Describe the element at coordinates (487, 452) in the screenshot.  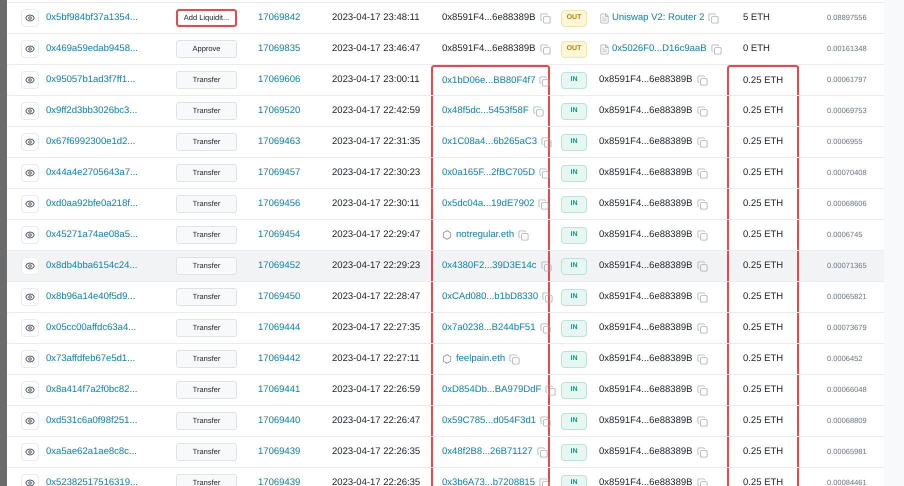
I see `address-link: 0x48f2B8...26B71127` at that location.